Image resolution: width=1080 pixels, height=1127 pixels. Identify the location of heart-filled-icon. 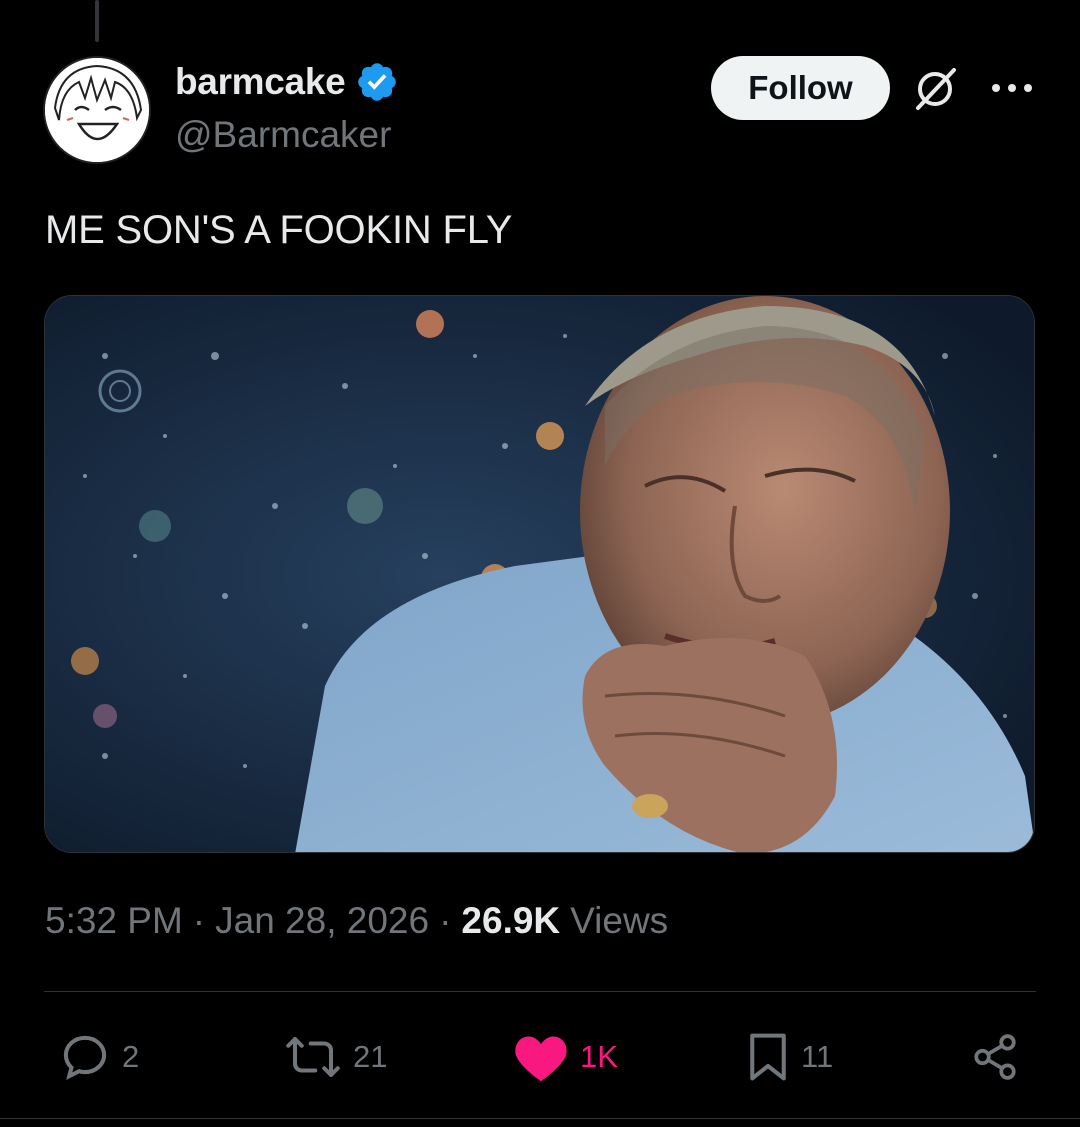
(541, 1059).